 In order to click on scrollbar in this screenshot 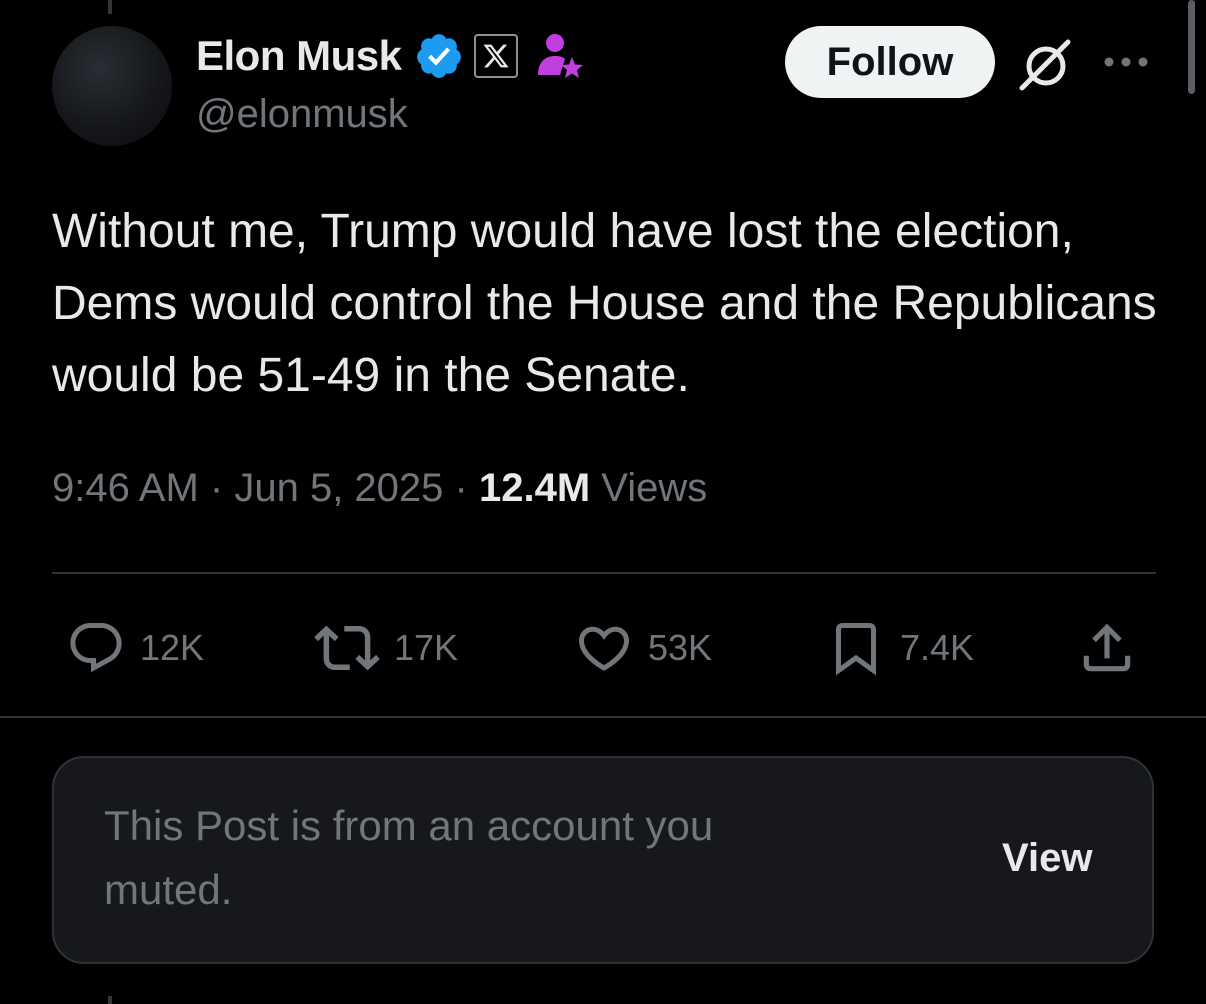, I will do `click(1191, 47)`.